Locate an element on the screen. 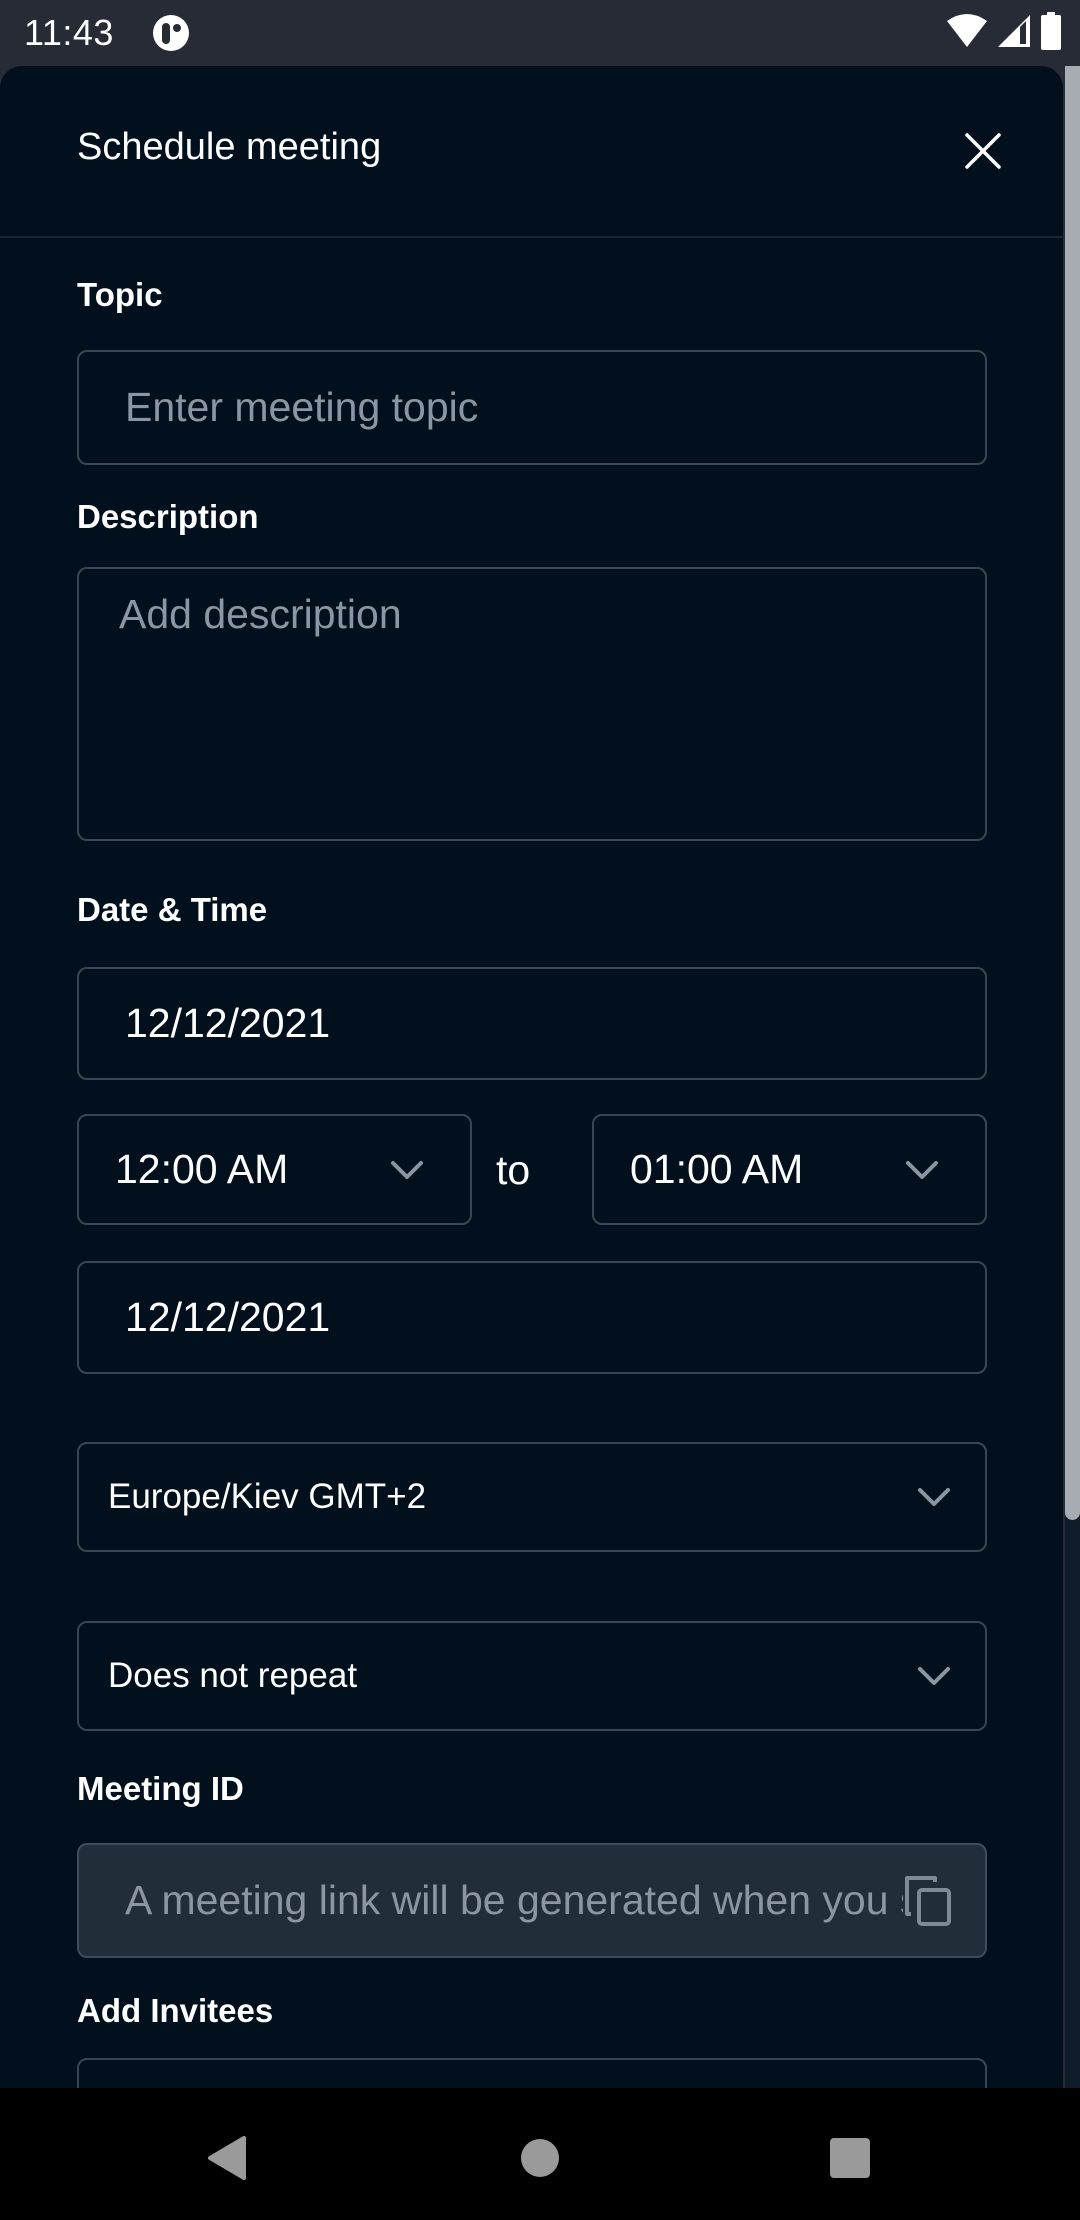 This screenshot has height=2220, width=1080. status-icons is located at coordinates (1004, 33).